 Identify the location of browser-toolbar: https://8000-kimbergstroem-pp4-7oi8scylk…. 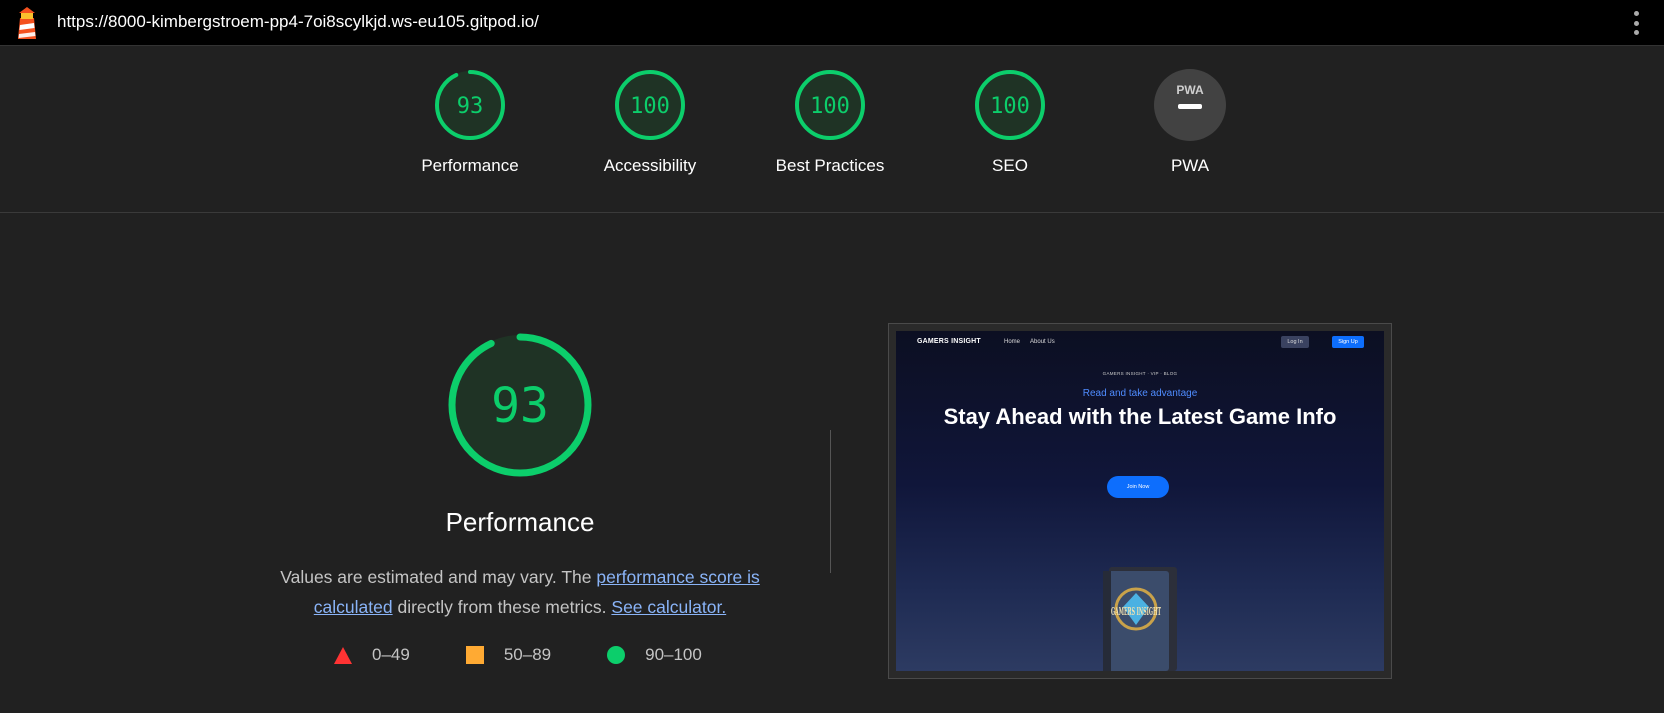
(832, 23).